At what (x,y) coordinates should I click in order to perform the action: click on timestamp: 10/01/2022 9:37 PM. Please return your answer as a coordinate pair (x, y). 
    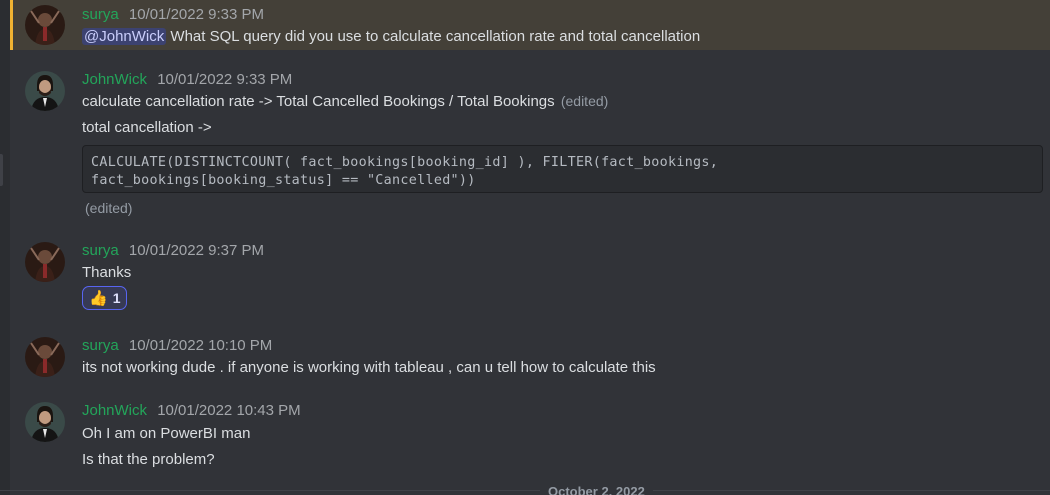
    Looking at the image, I should click on (196, 250).